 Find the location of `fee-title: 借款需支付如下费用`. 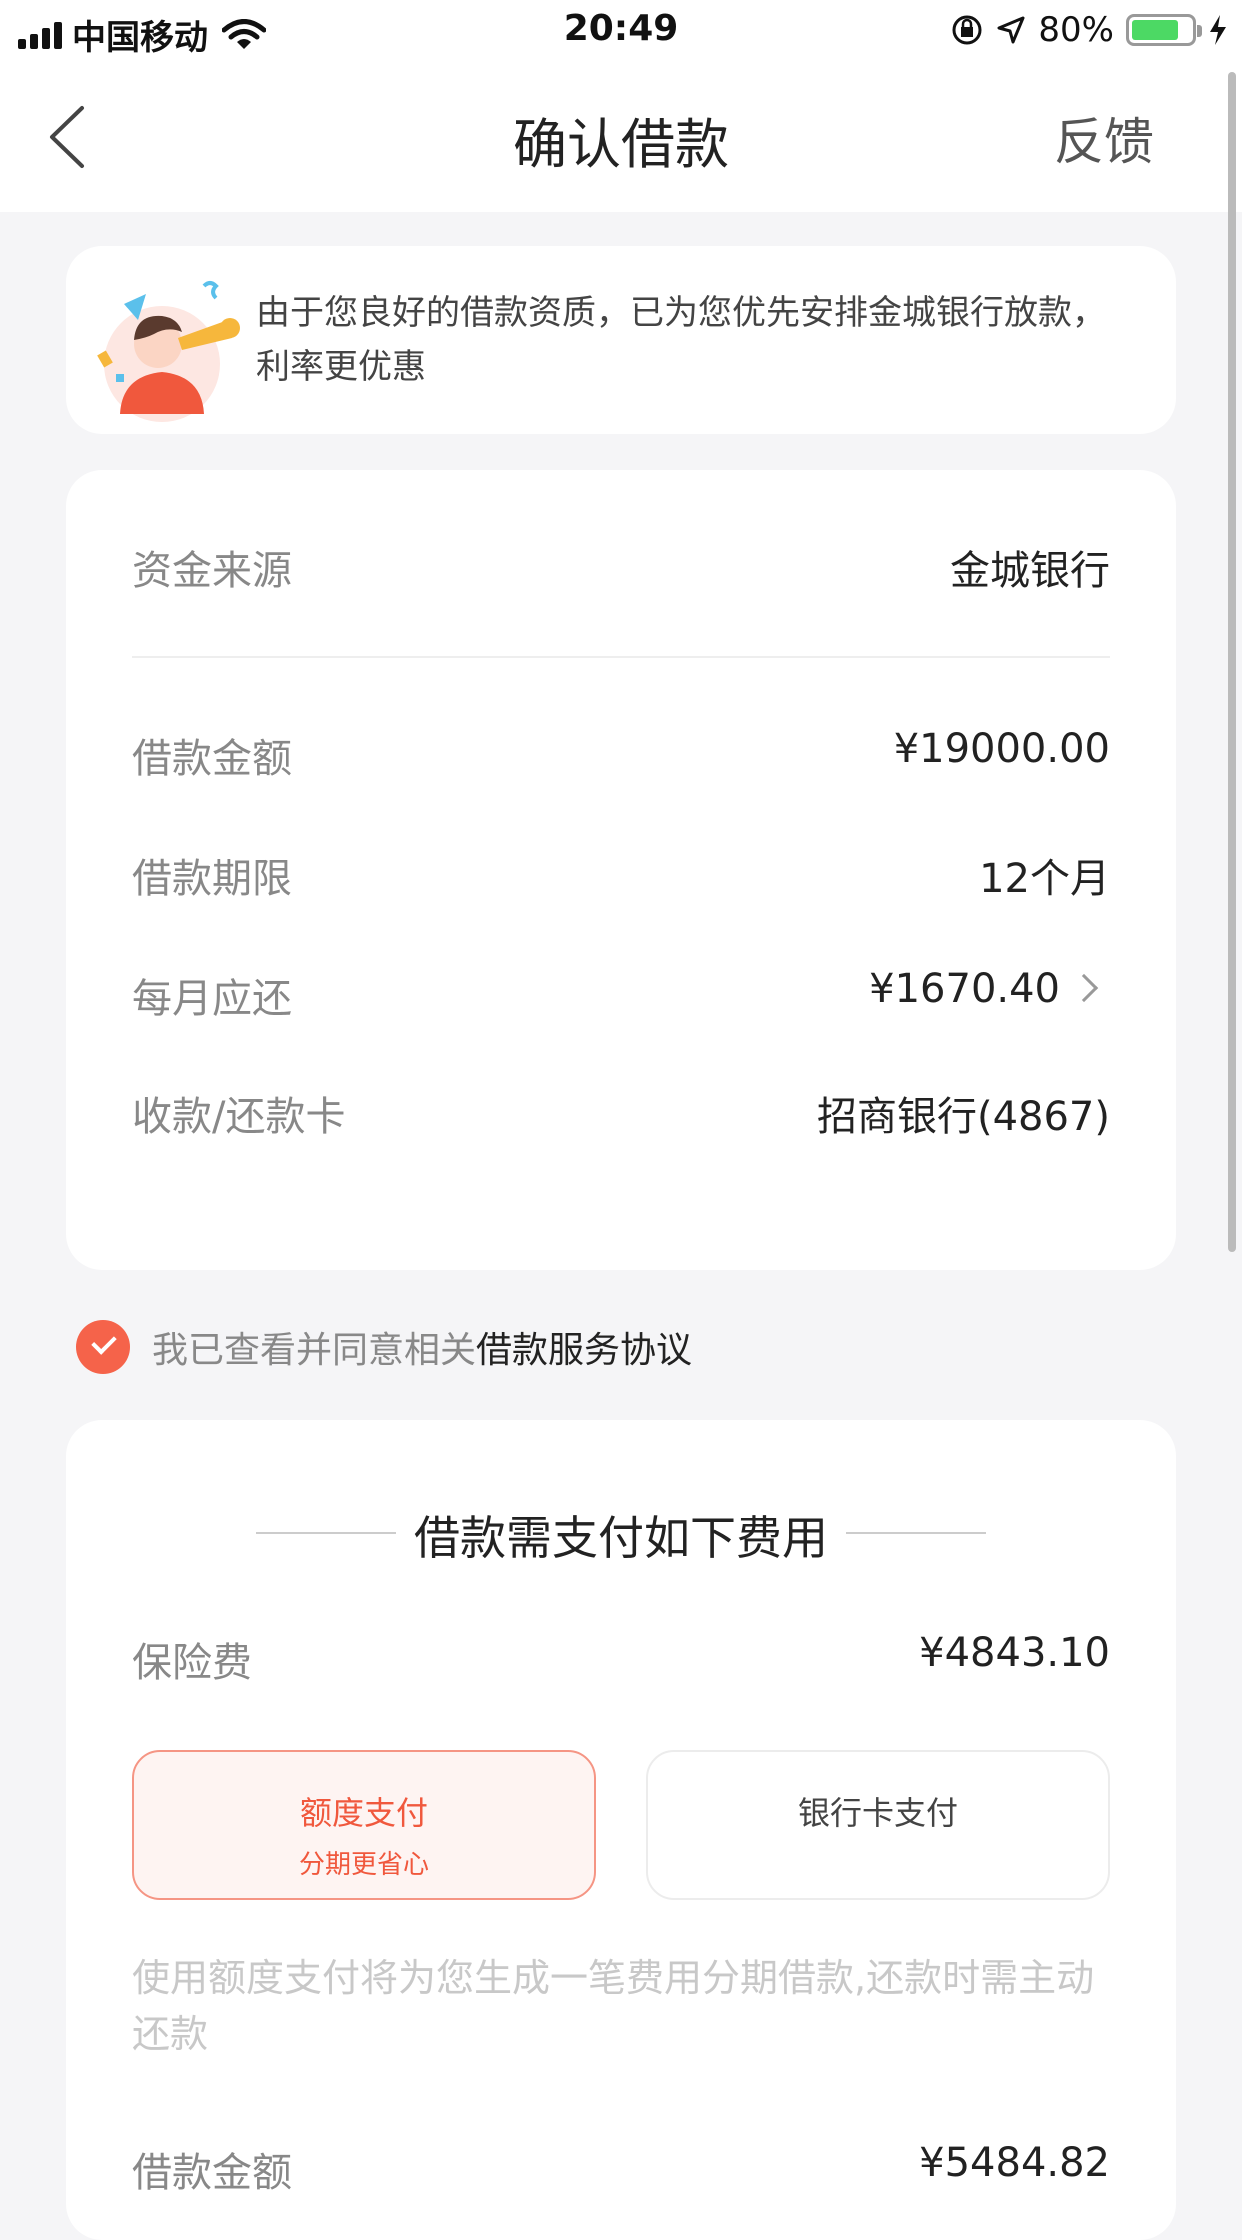

fee-title: 借款需支付如下费用 is located at coordinates (621, 1535).